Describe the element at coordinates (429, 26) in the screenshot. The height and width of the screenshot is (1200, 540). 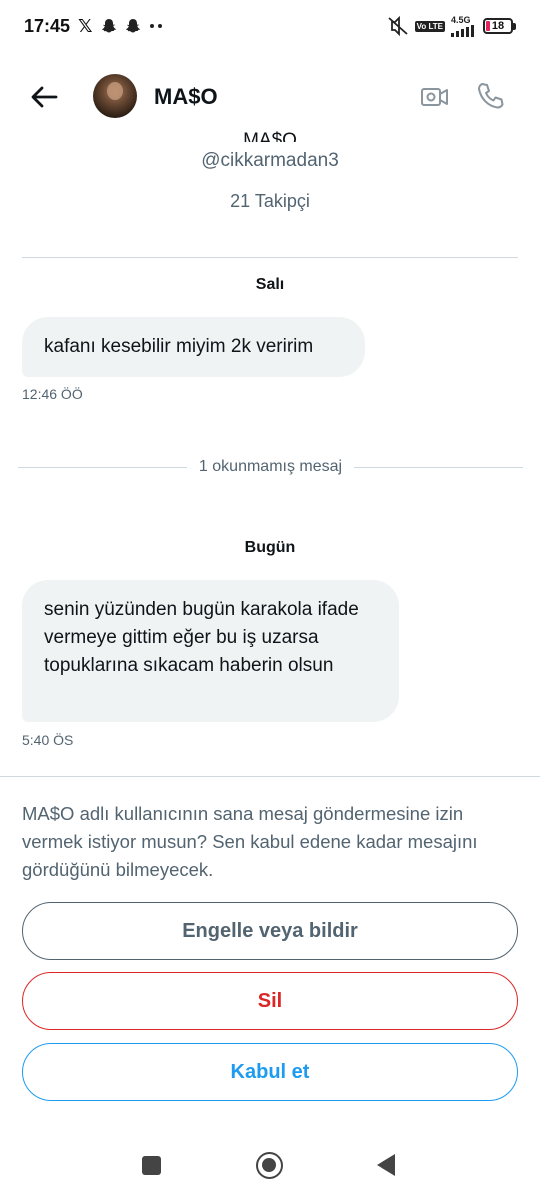
I see `volte-badge: Vo LTE` at that location.